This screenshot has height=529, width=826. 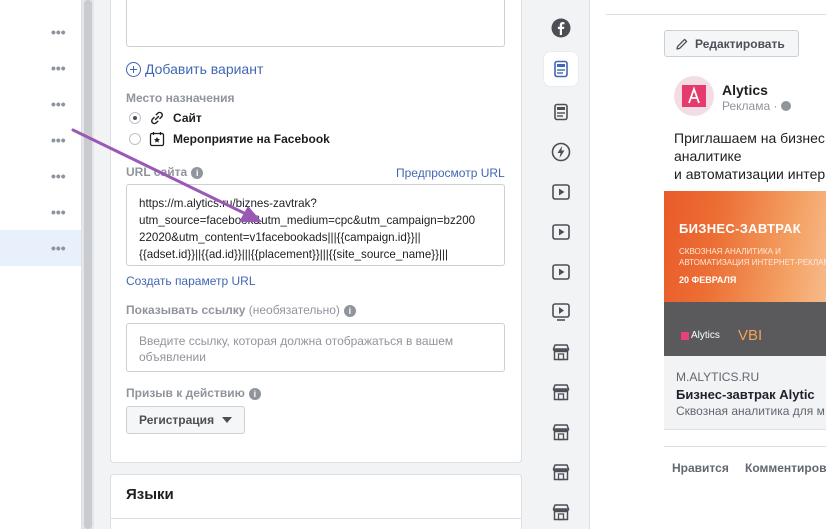 I want to click on url-field-label: URL сайта i, so click(x=165, y=172).